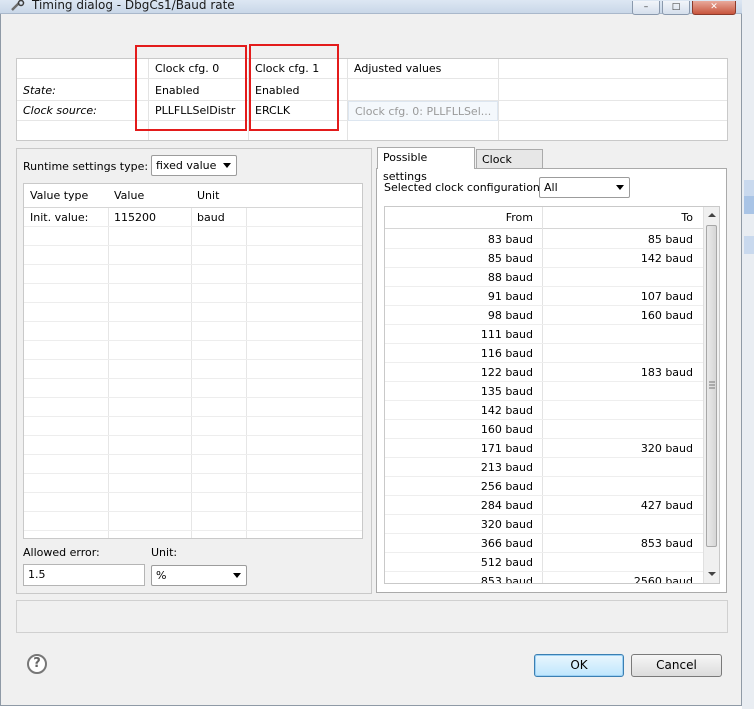 This screenshot has height=709, width=754. Describe the element at coordinates (199, 575) in the screenshot. I see `unit-select: %` at that location.